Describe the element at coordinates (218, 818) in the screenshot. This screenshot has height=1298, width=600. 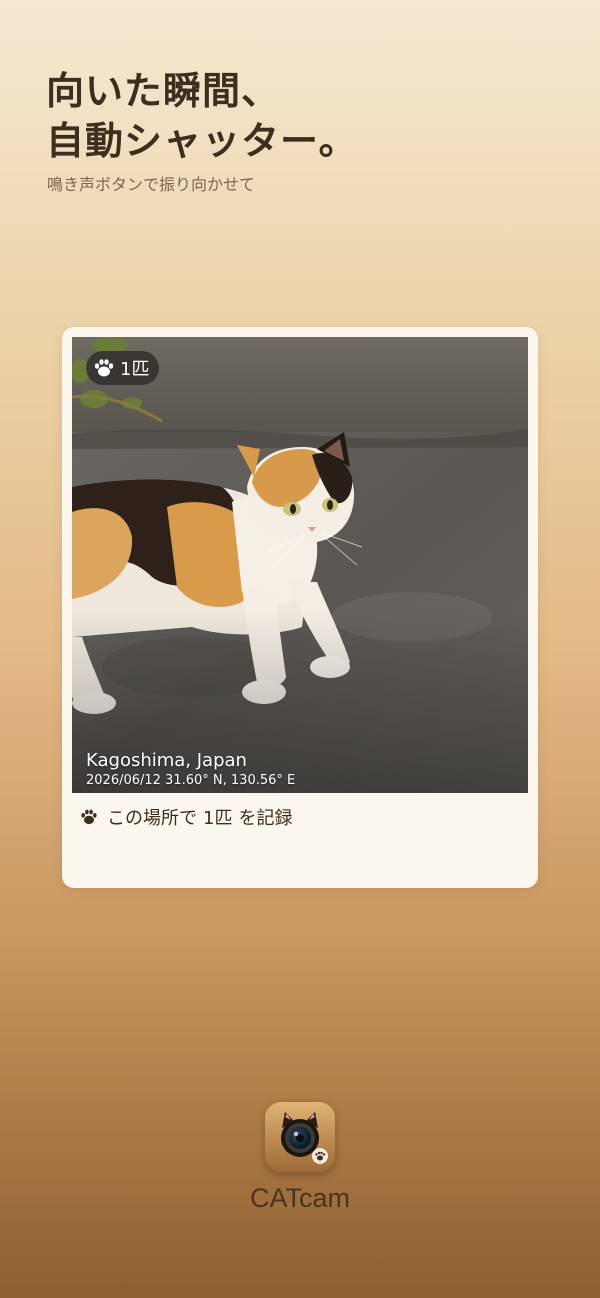
I see `record-count: 1匹` at that location.